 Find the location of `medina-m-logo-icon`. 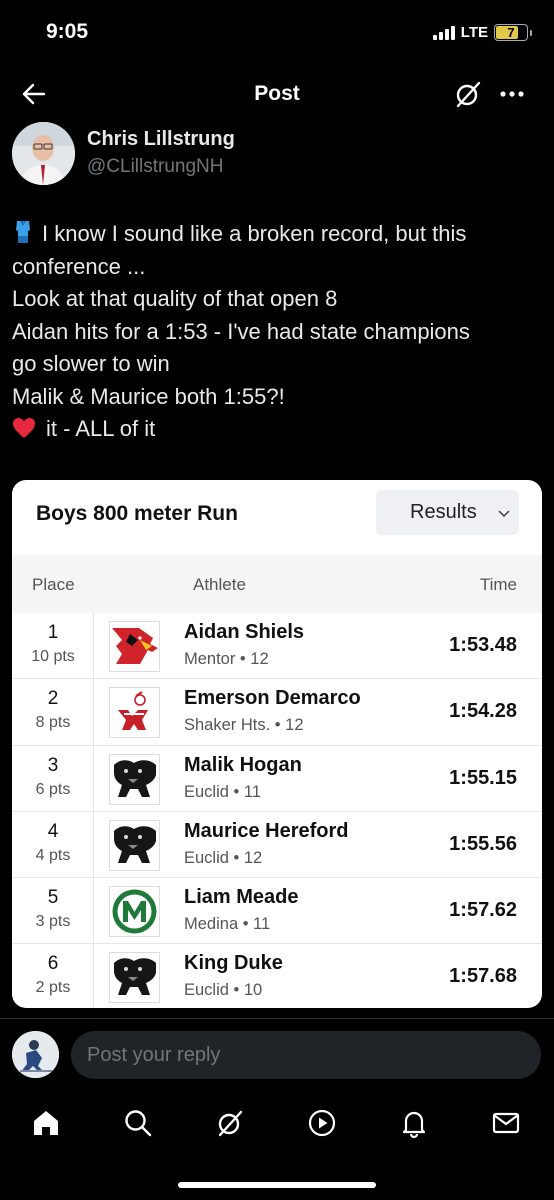

medina-m-logo-icon is located at coordinates (134, 912).